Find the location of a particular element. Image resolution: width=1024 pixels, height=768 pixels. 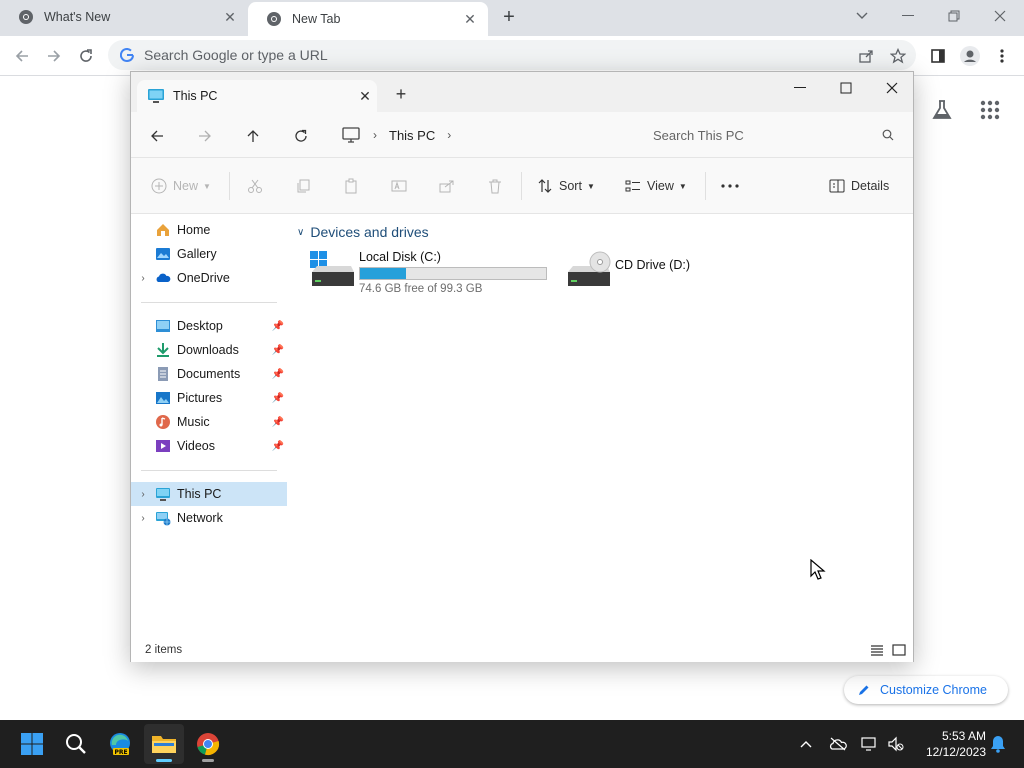

bookmark-star-icon is located at coordinates (898, 56).